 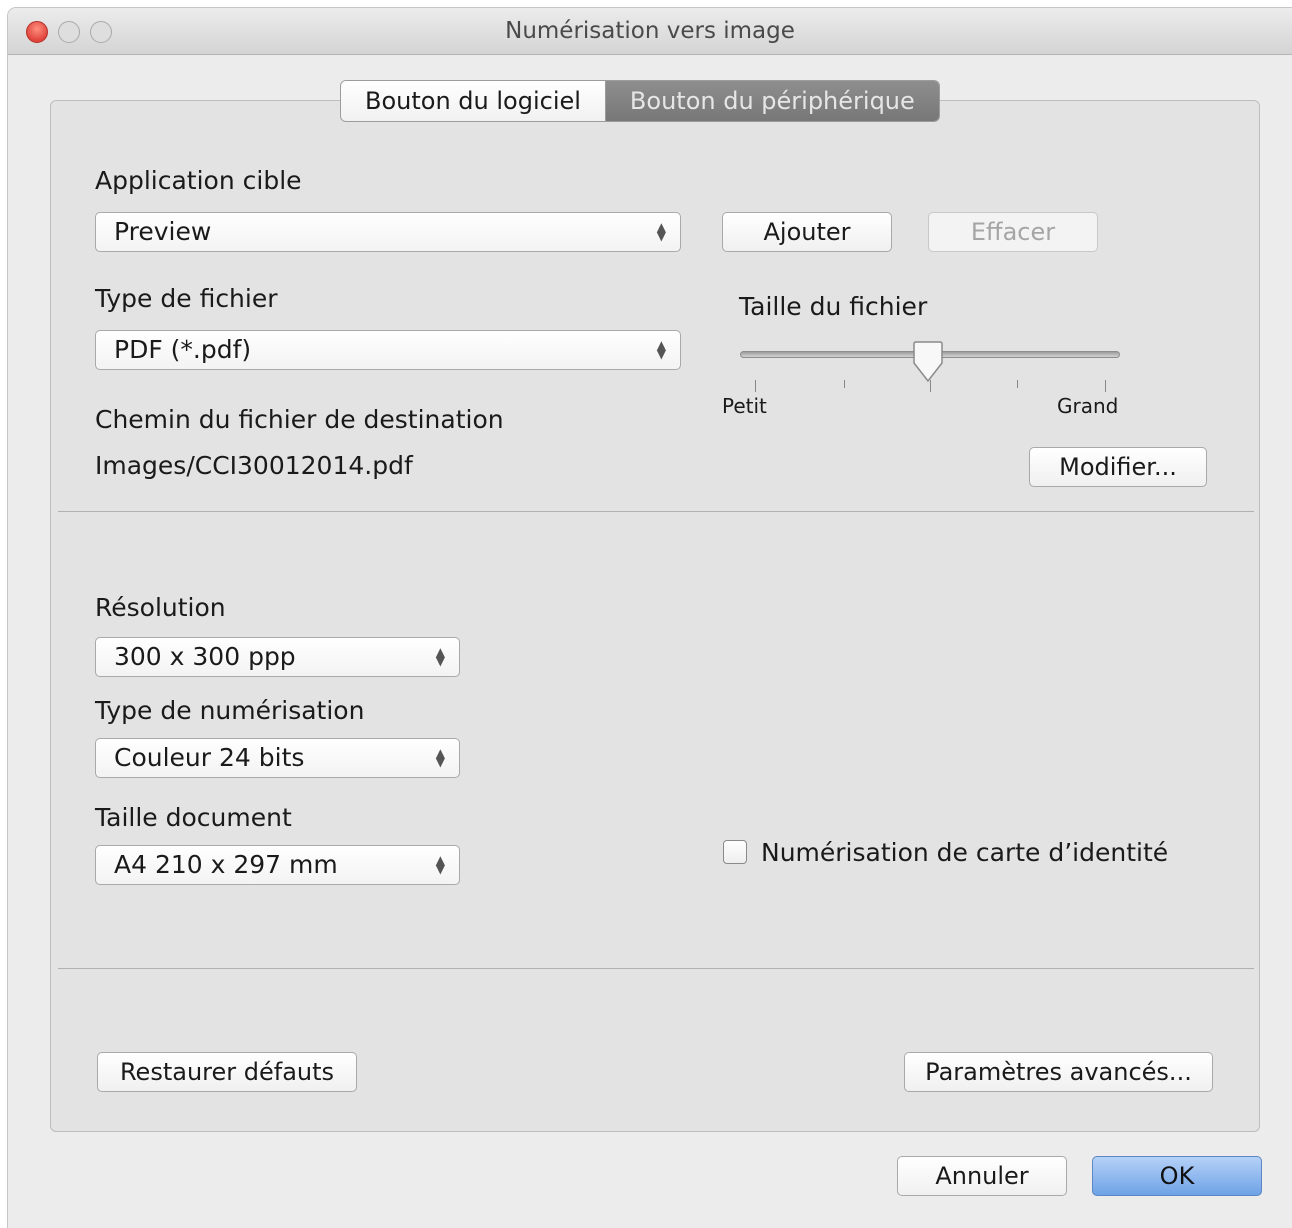 What do you see at coordinates (299, 419) in the screenshot?
I see `destination-path-label: Chemin du fichier de destination` at bounding box center [299, 419].